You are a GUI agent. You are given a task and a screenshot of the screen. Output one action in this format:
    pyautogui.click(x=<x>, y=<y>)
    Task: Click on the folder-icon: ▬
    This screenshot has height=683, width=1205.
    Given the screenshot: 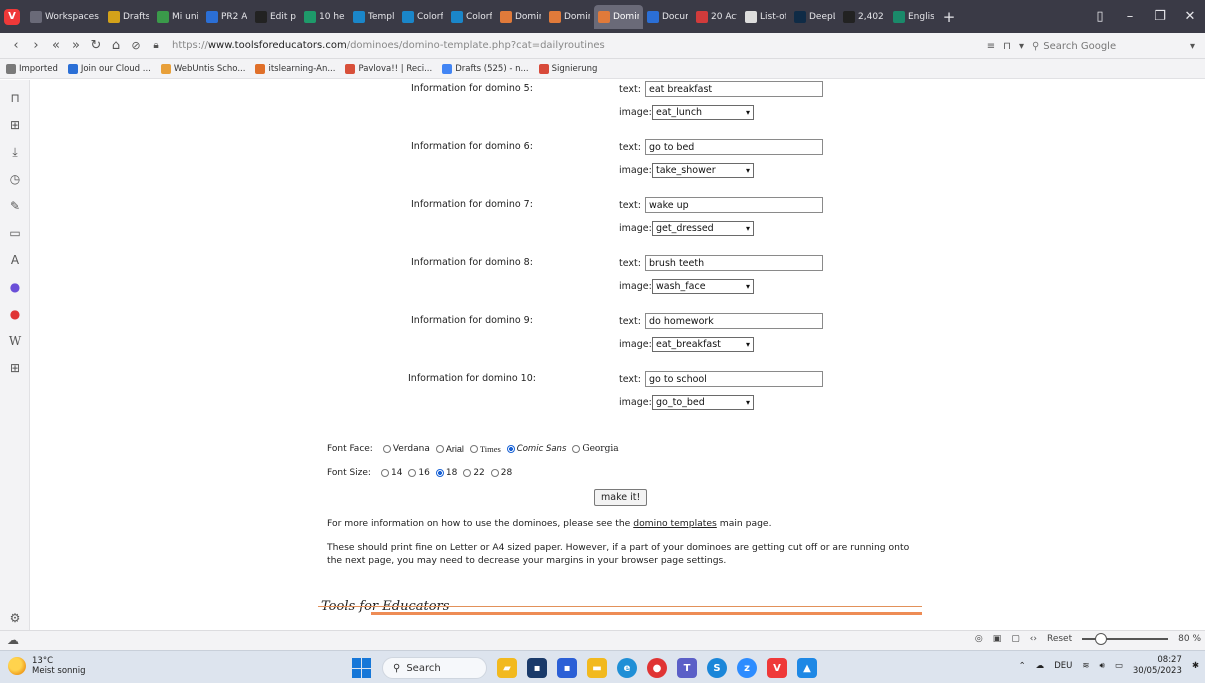 What is the action you would take?
    pyautogui.click(x=597, y=668)
    